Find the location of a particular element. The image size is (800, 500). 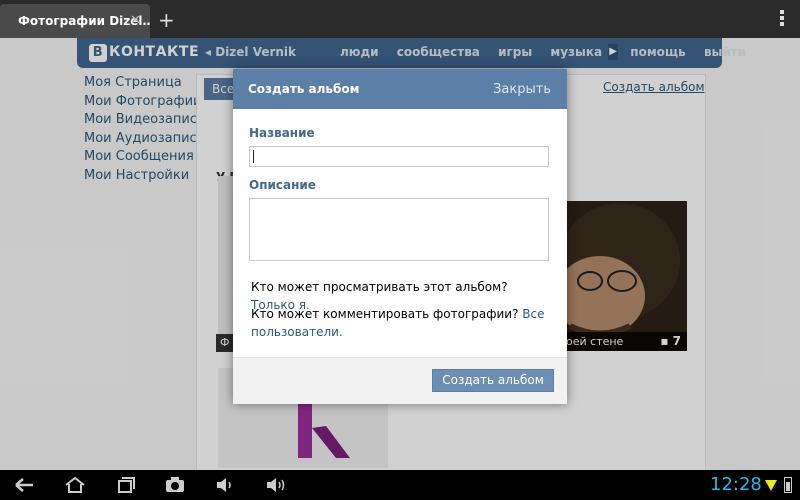

volume-down-icon is located at coordinates (224, 485).